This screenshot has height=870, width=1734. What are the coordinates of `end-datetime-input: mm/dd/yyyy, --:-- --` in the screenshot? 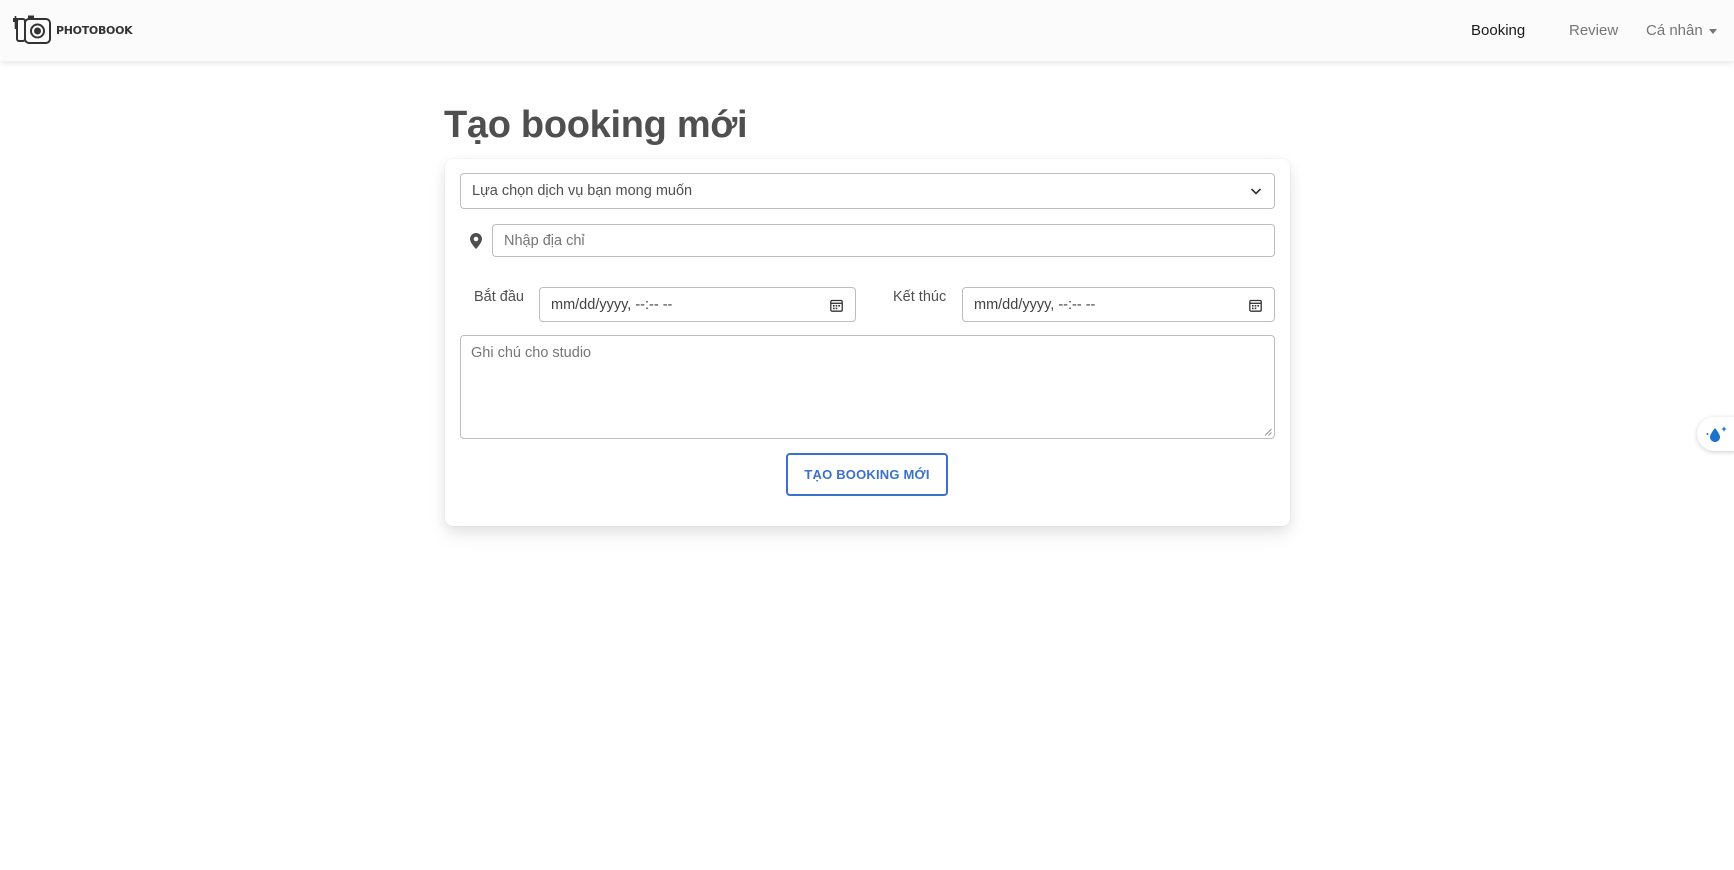 It's located at (1118, 304).